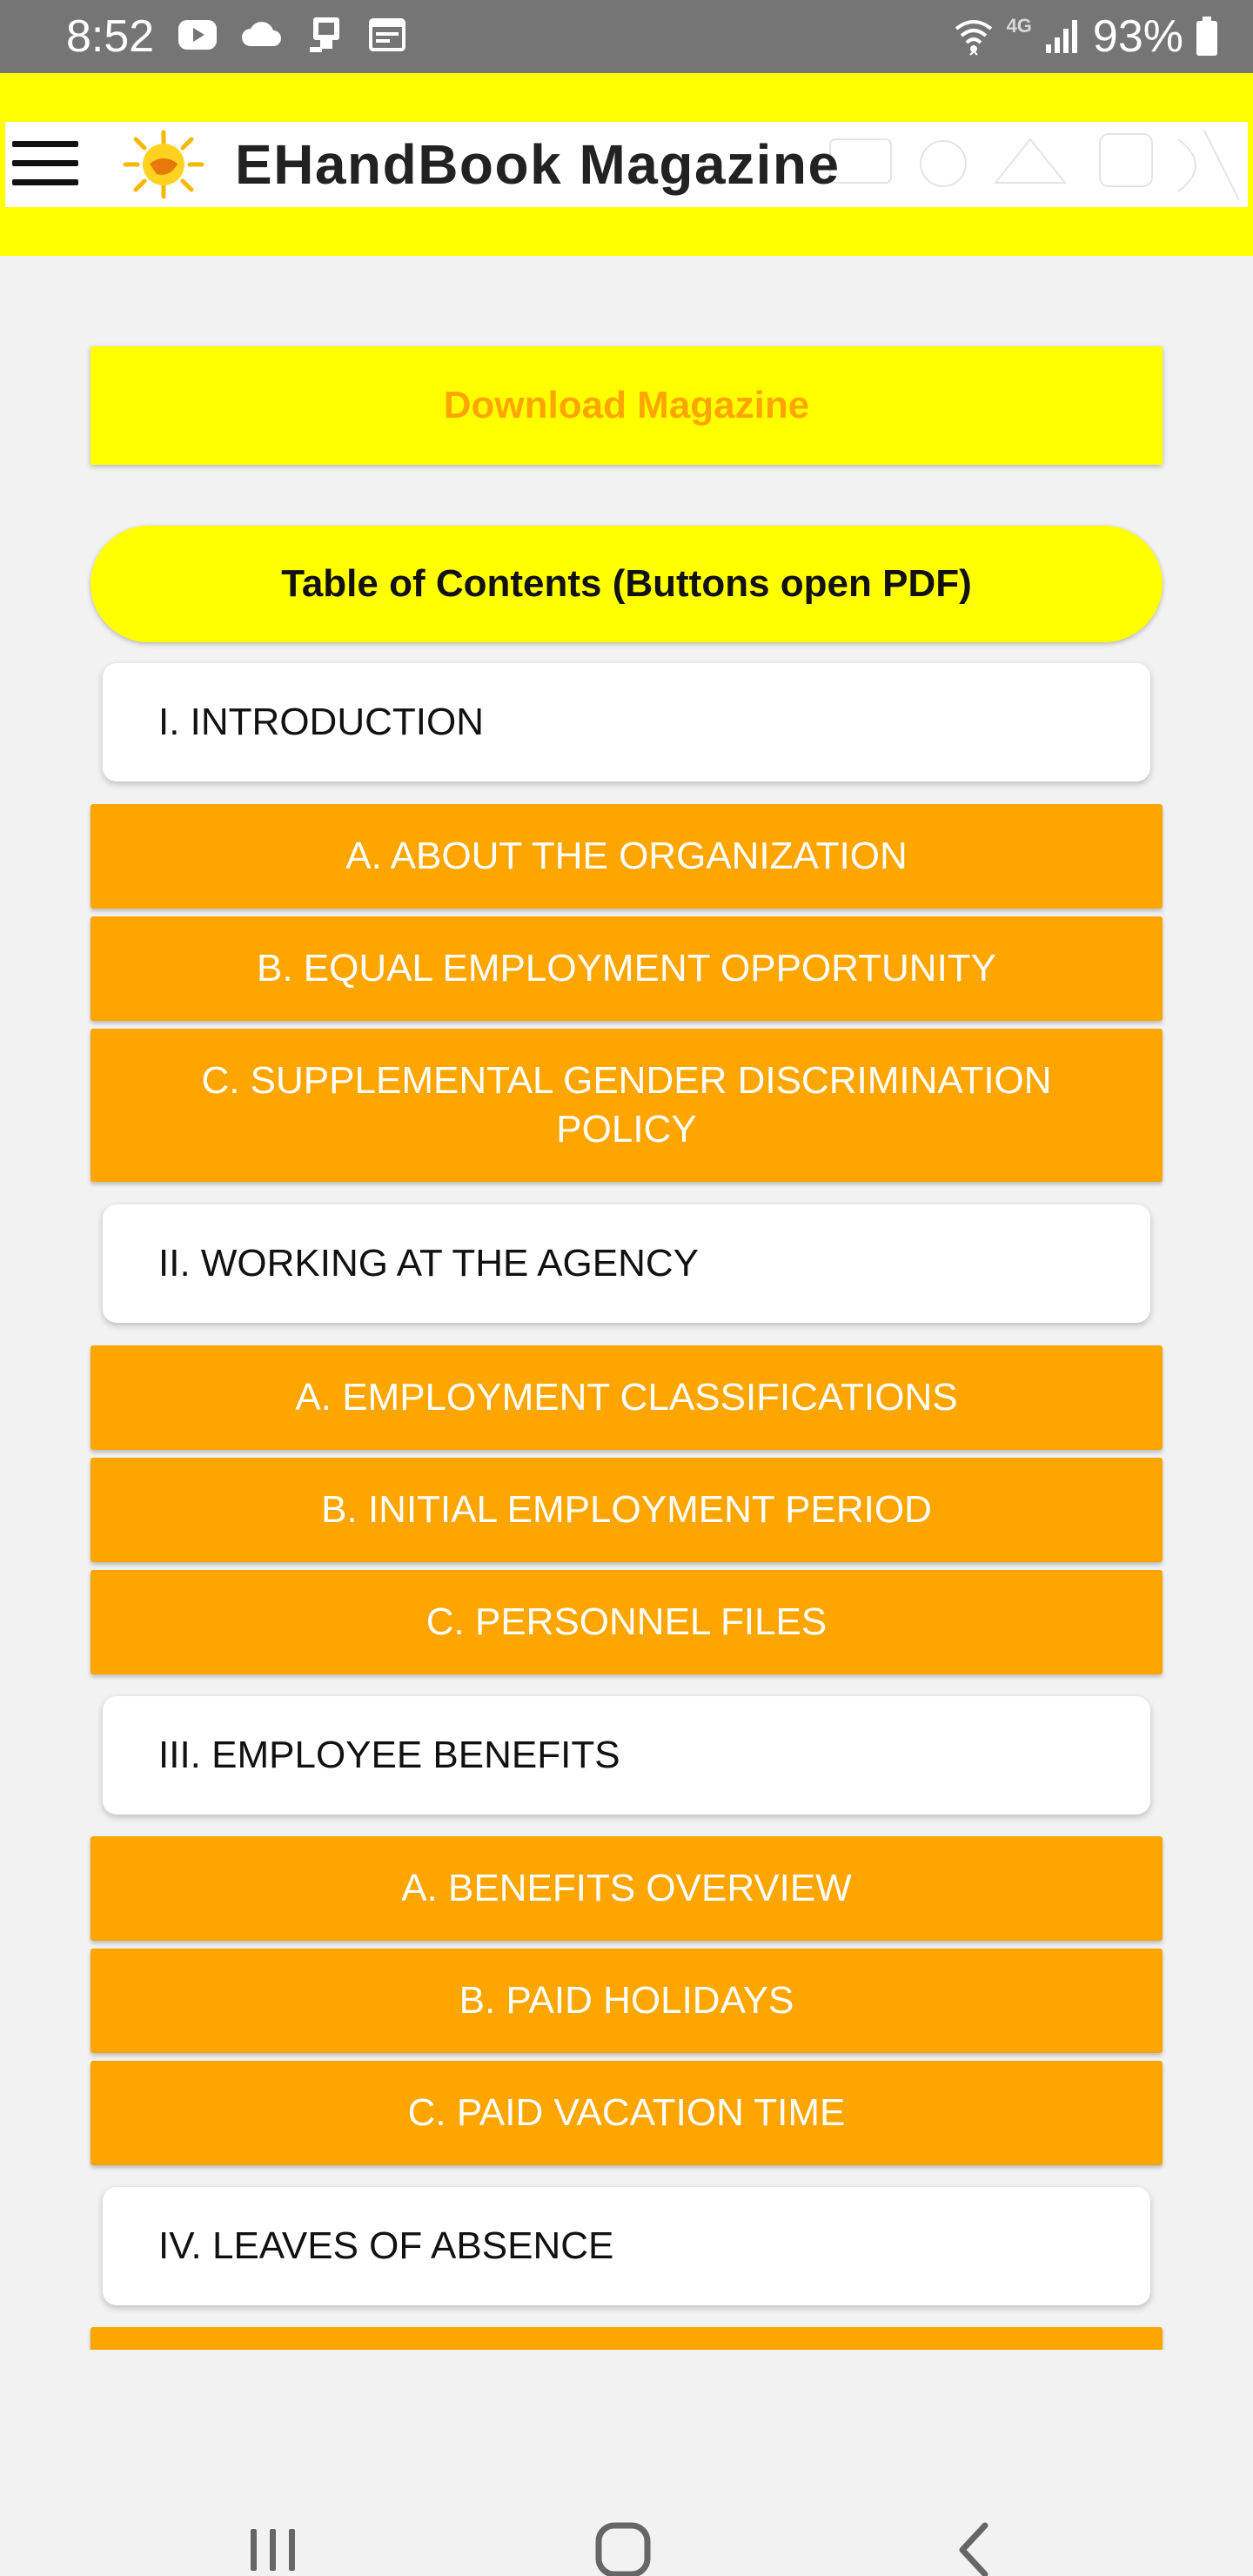  What do you see at coordinates (973, 38) in the screenshot?
I see `wifi-icon` at bounding box center [973, 38].